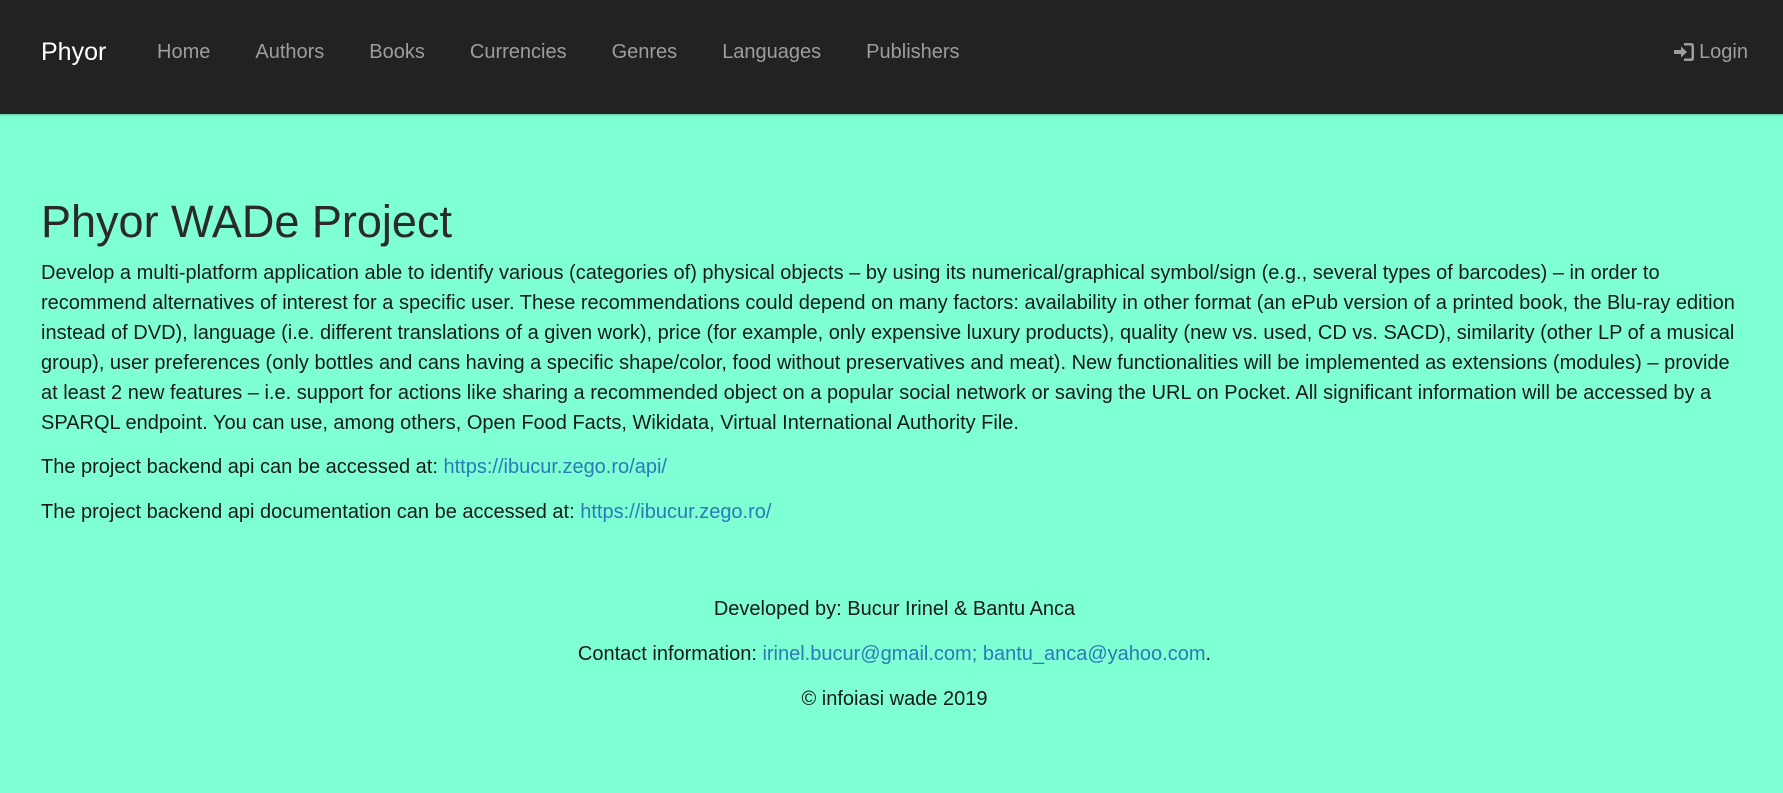 The image size is (1783, 793). What do you see at coordinates (1094, 654) in the screenshot?
I see `email-link-2: bantu_anca@yahoo.com` at bounding box center [1094, 654].